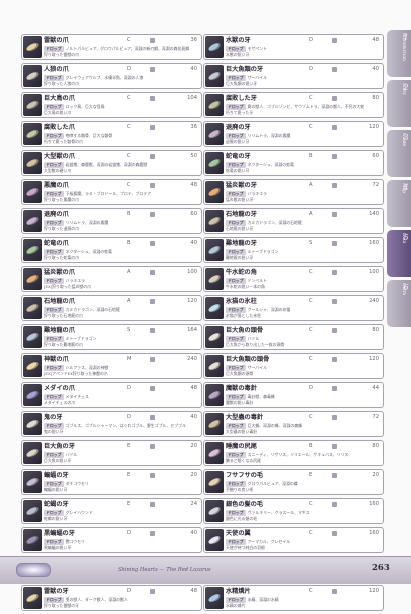  I want to click on item-description: 魔獣の鋭い毒針, so click(240, 402).